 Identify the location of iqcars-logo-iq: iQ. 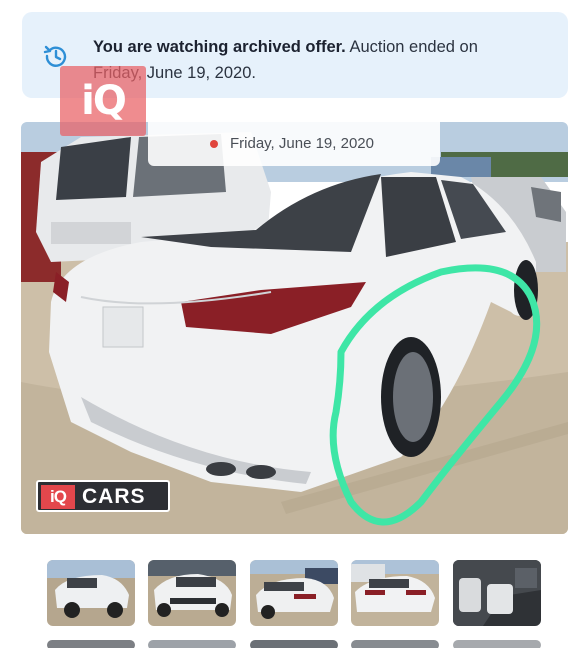
(58, 497).